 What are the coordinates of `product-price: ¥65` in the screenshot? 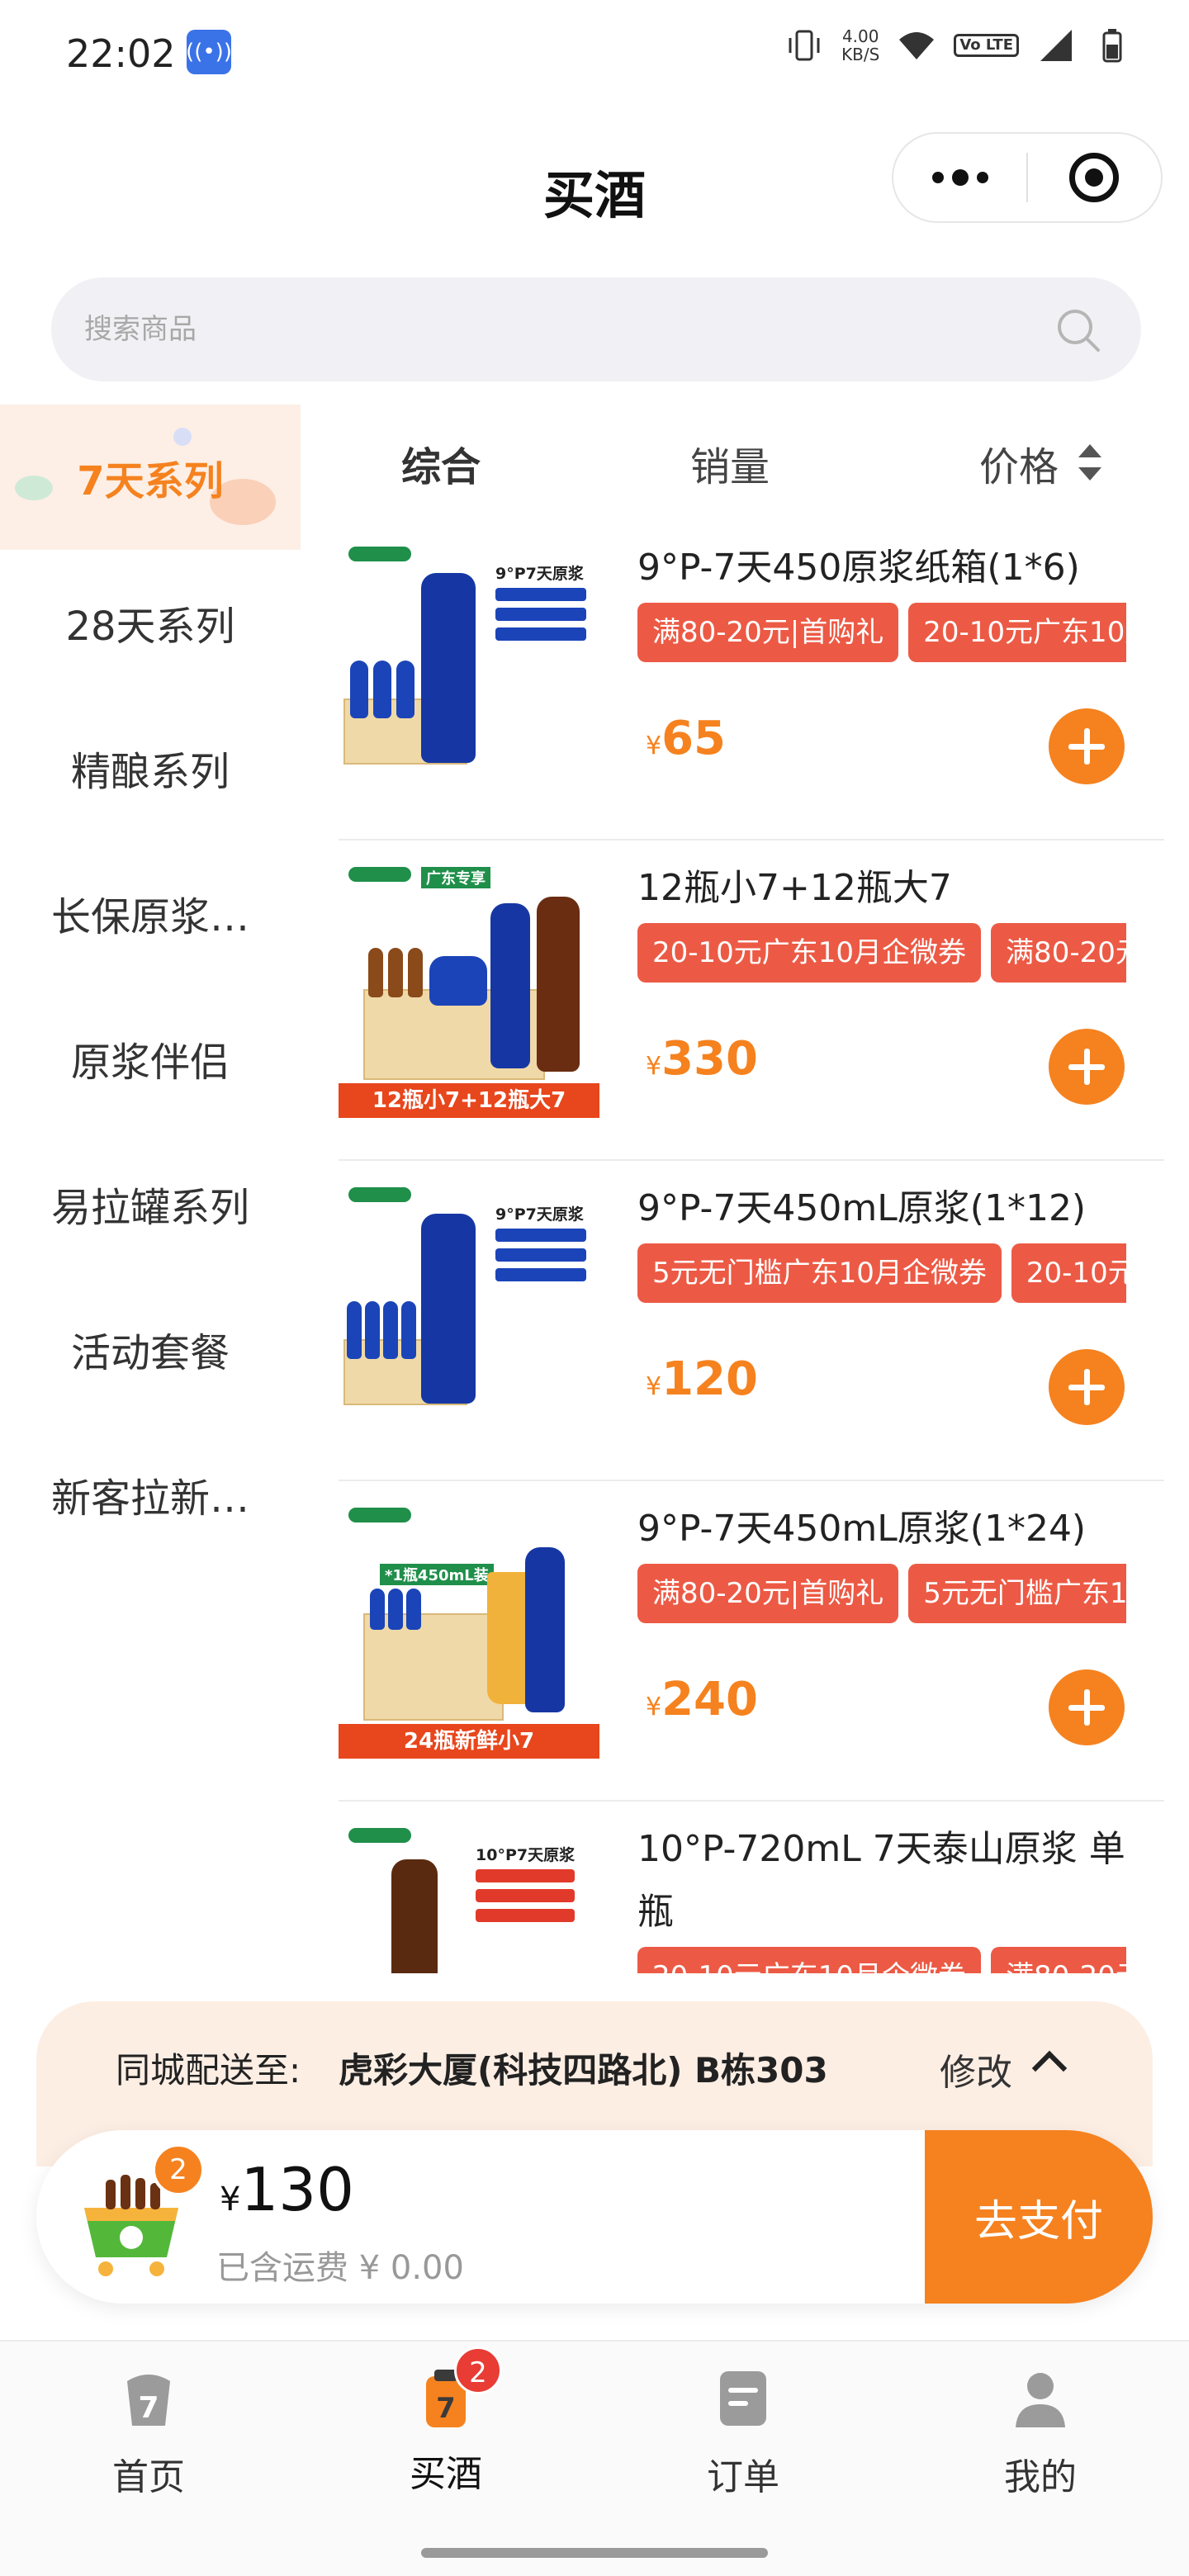 It's located at (686, 738).